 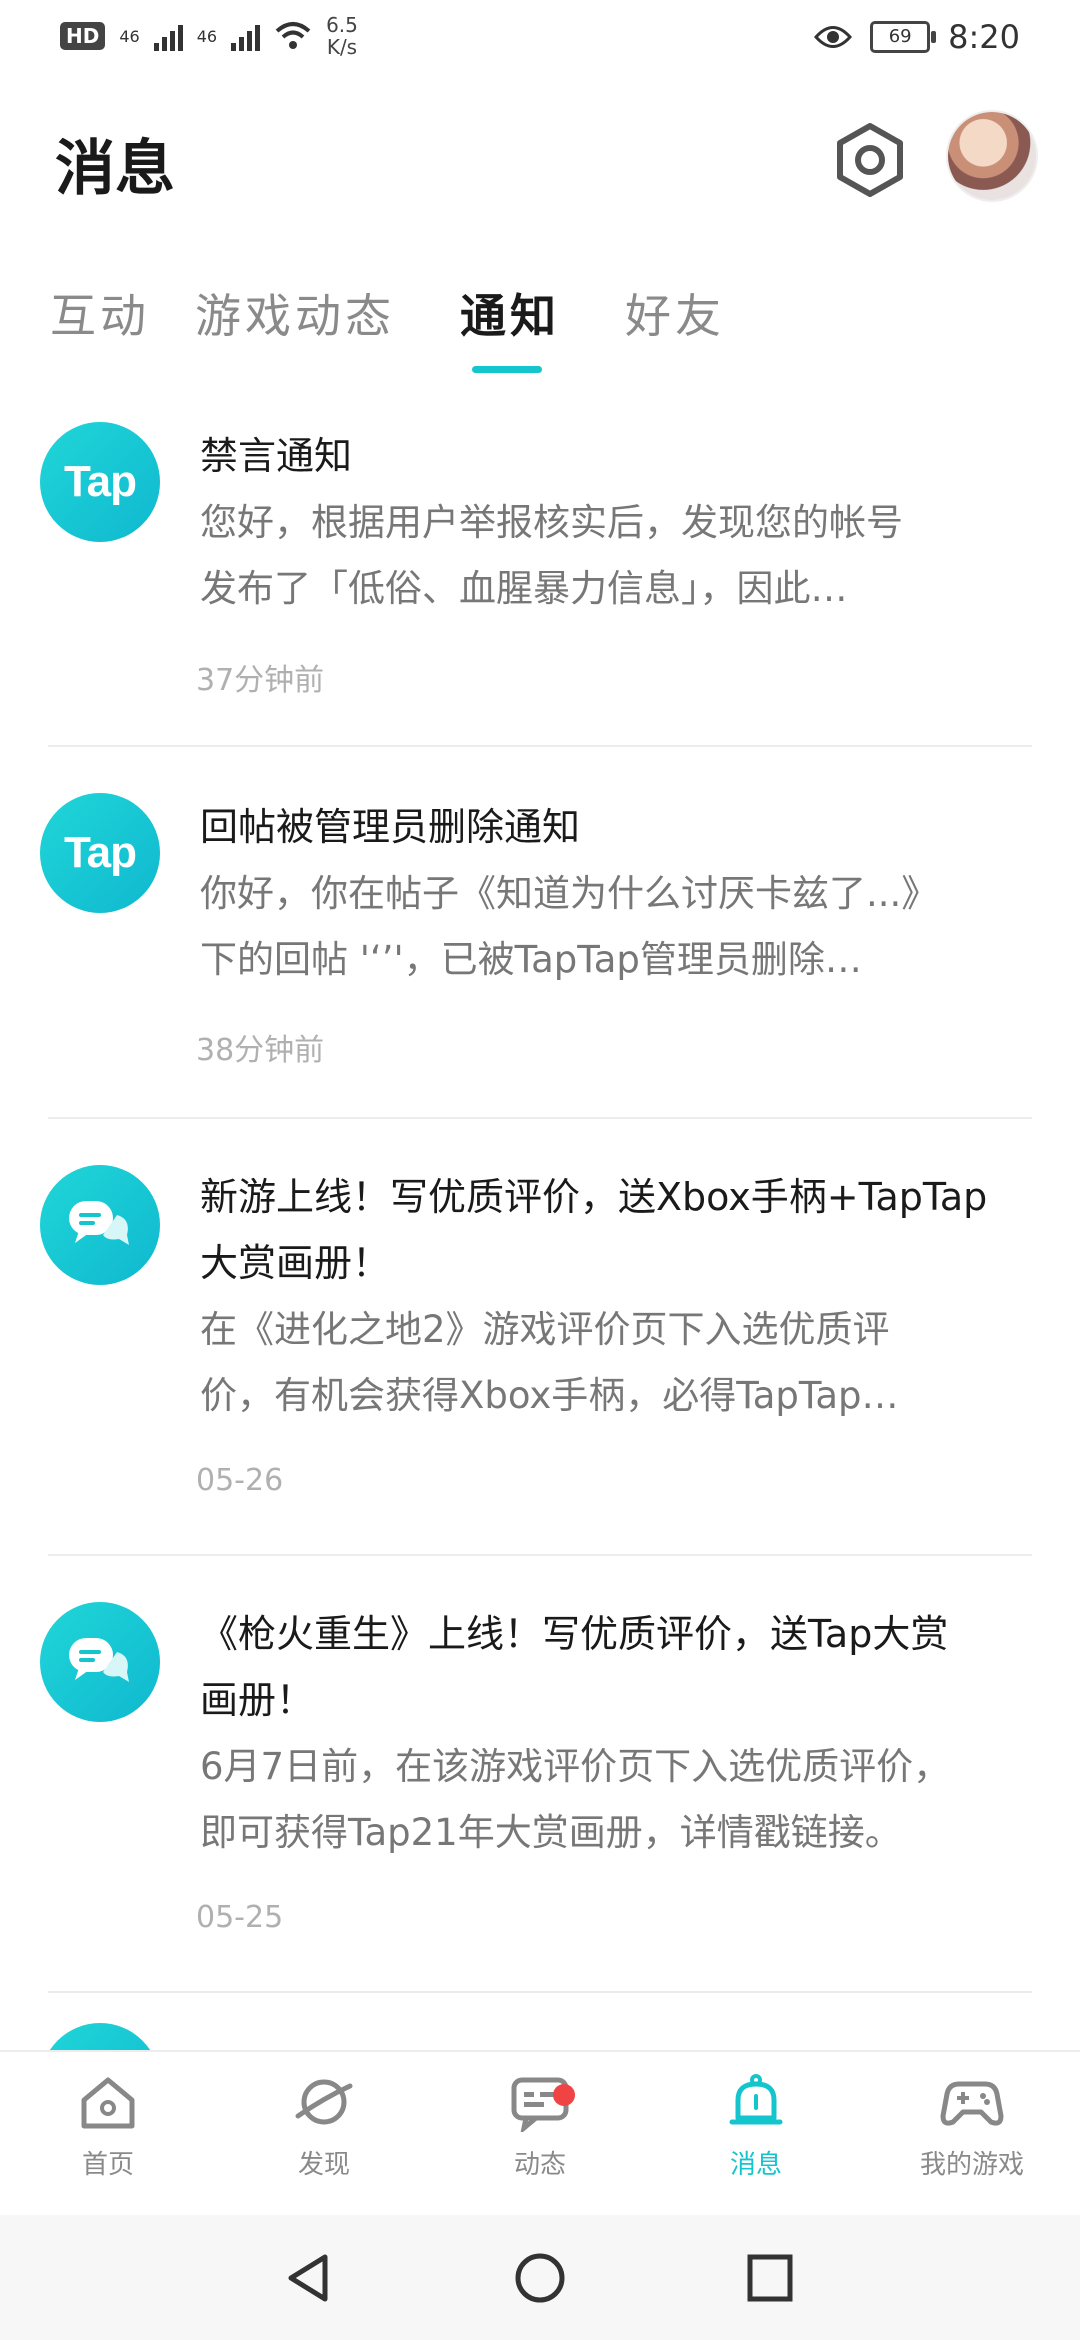 I want to click on nav-messages: 消息, so click(x=756, y=2126).